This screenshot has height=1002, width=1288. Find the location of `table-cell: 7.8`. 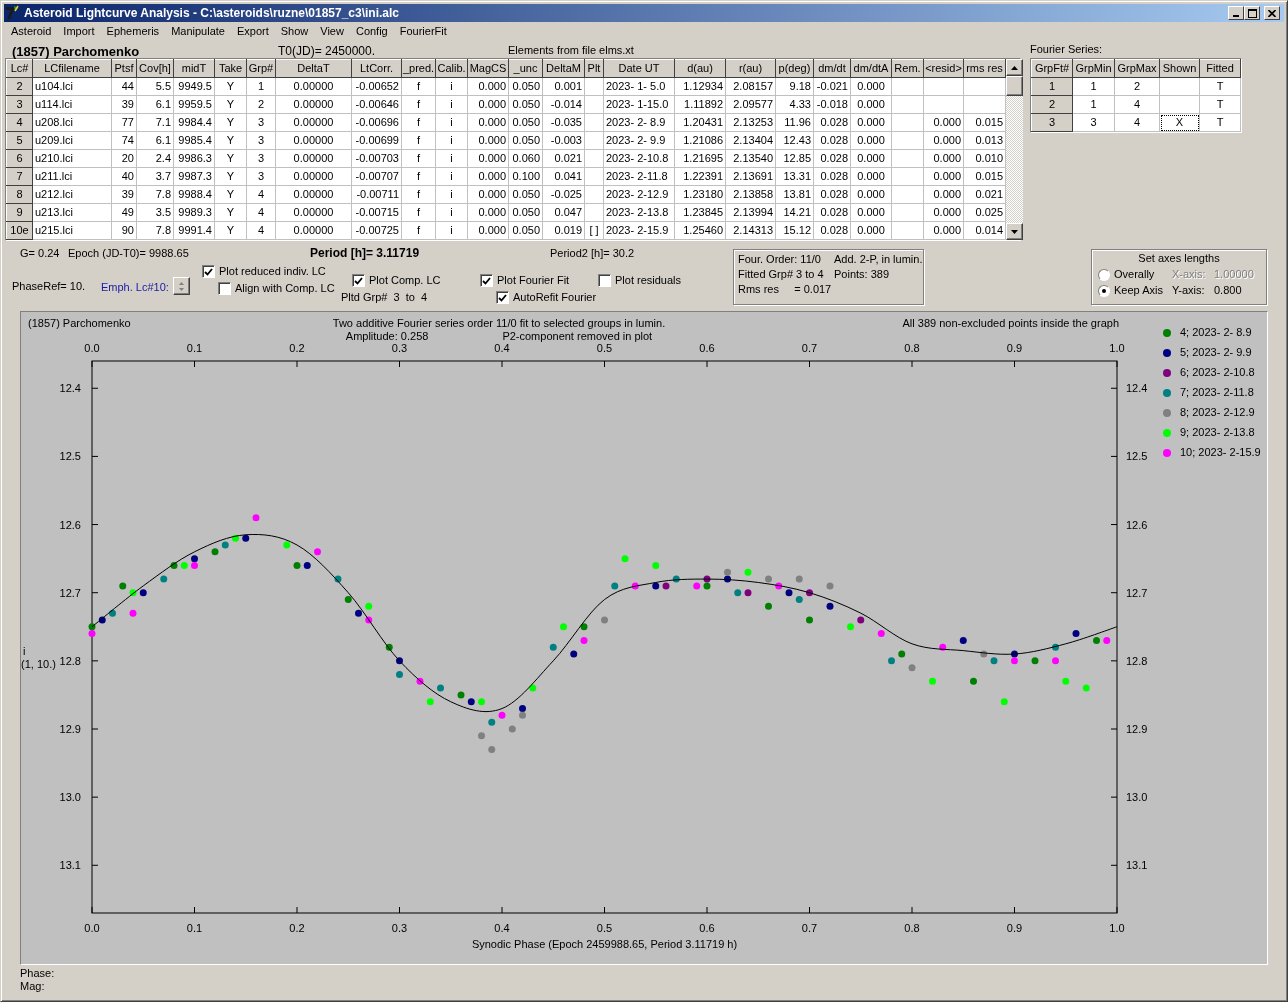

table-cell: 7.8 is located at coordinates (155, 194).